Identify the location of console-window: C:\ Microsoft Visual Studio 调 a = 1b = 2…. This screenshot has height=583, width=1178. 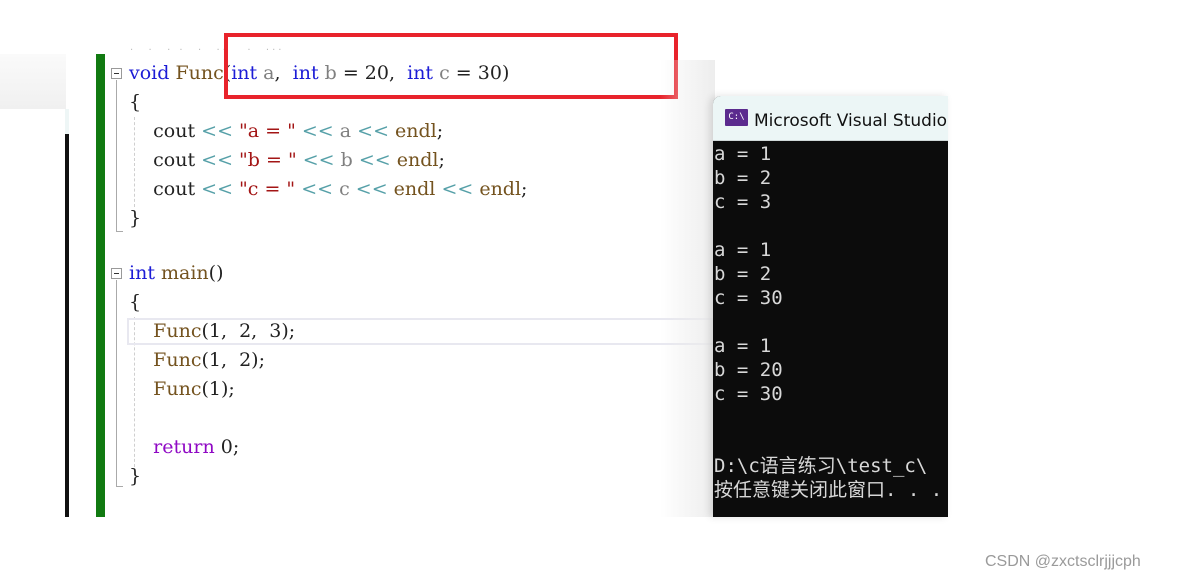
(830, 306).